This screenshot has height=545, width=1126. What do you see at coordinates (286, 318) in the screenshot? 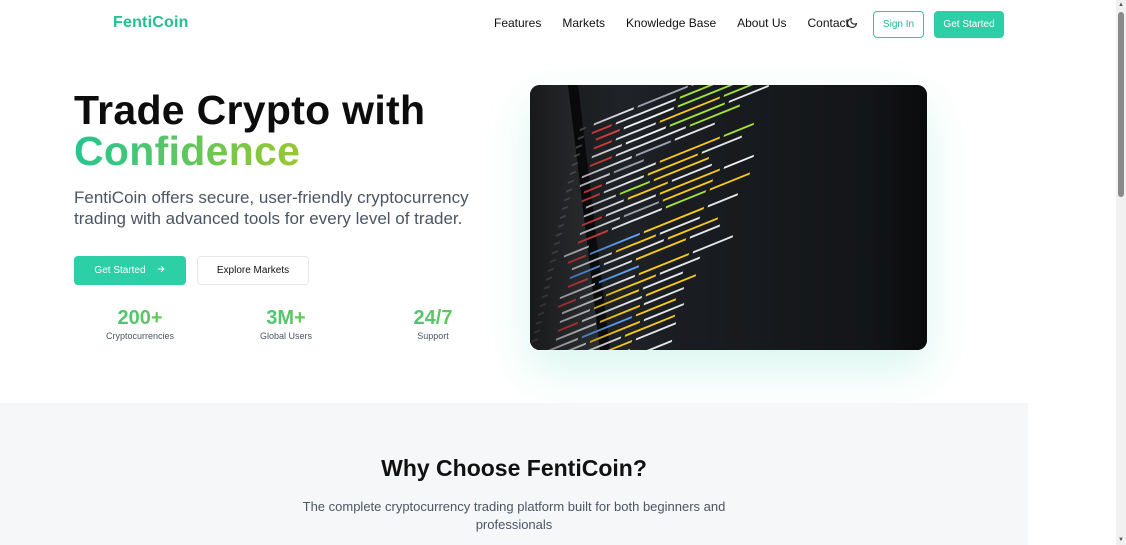
I see `stat-value: 3M+` at bounding box center [286, 318].